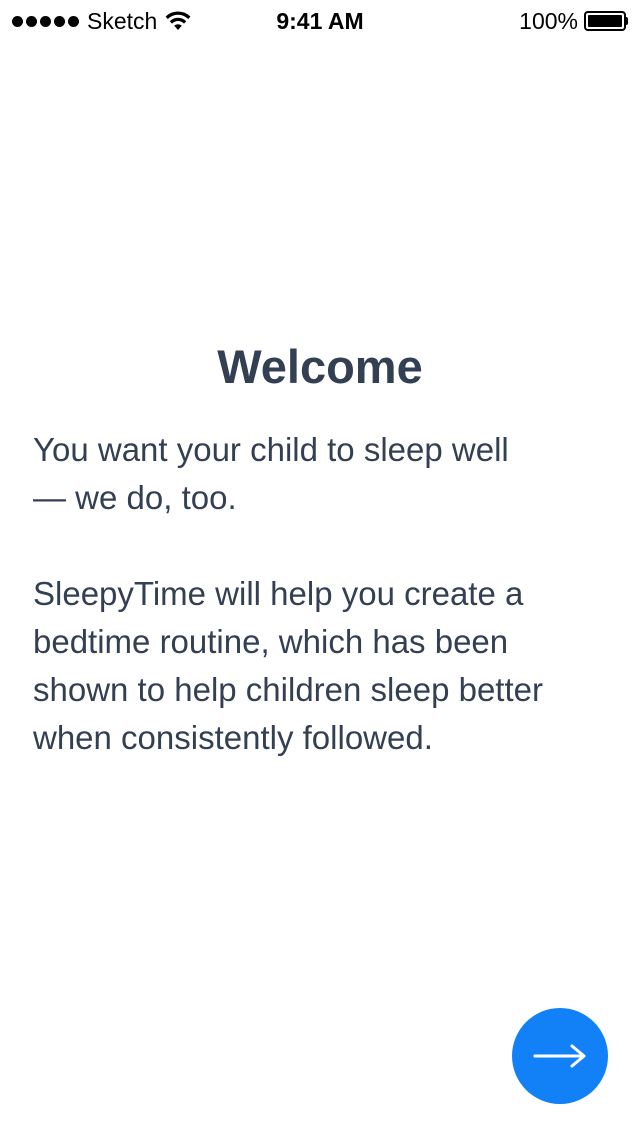 The height and width of the screenshot is (1136, 640). I want to click on description-line: when consistently followed., so click(233, 737).